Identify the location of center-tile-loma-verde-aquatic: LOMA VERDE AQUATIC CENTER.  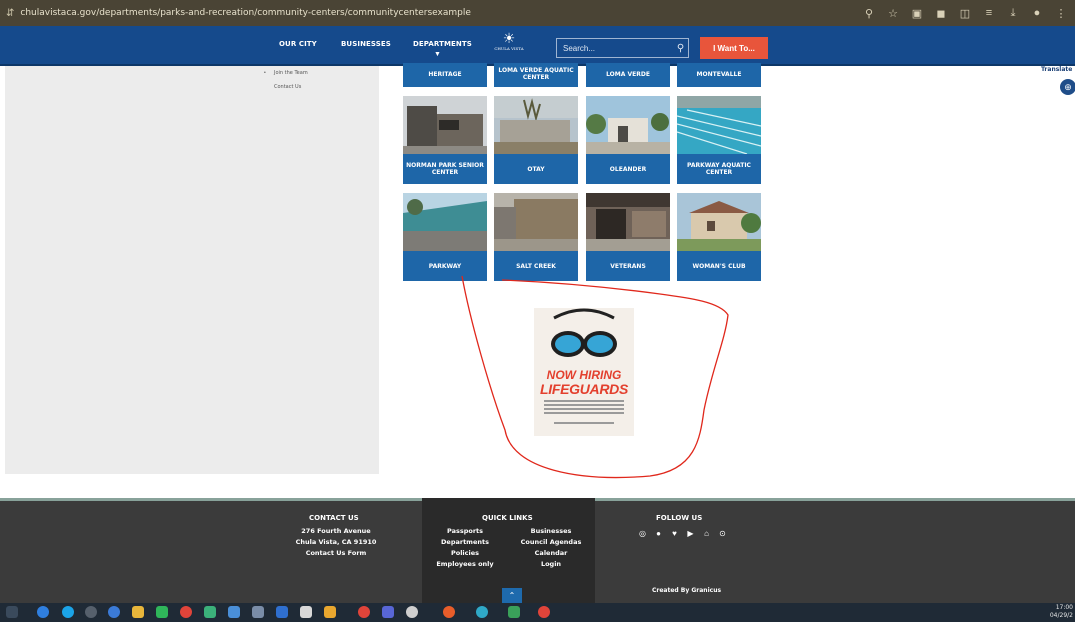
(536, 75).